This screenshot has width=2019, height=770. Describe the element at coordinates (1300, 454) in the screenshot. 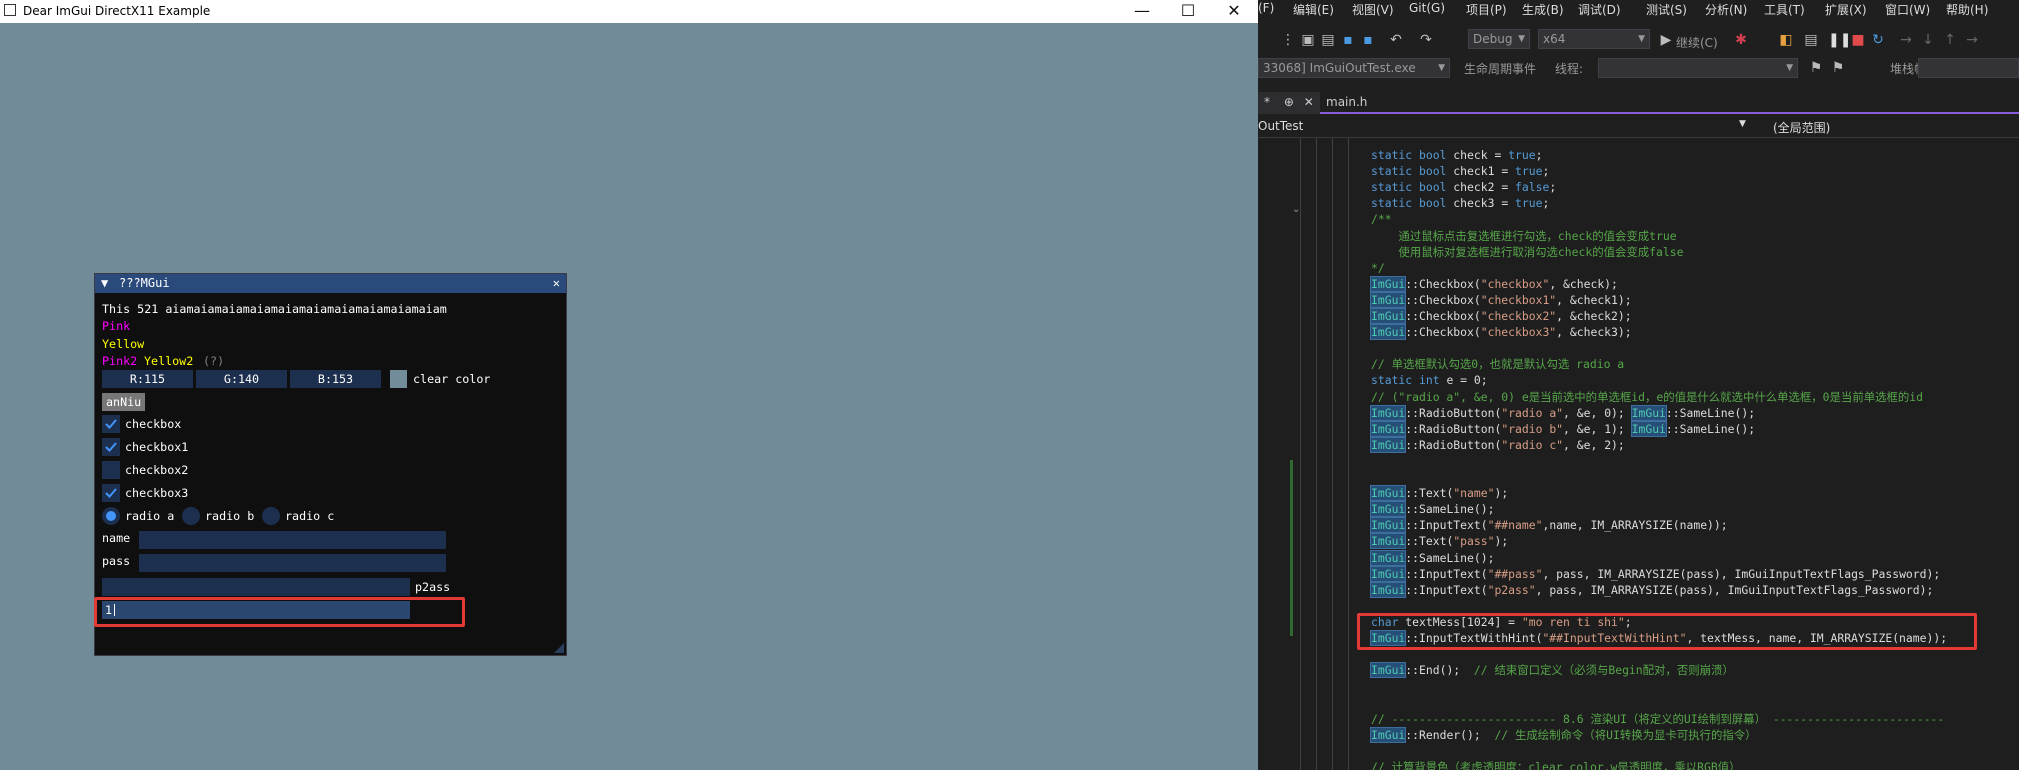

I see `indent-guide` at that location.